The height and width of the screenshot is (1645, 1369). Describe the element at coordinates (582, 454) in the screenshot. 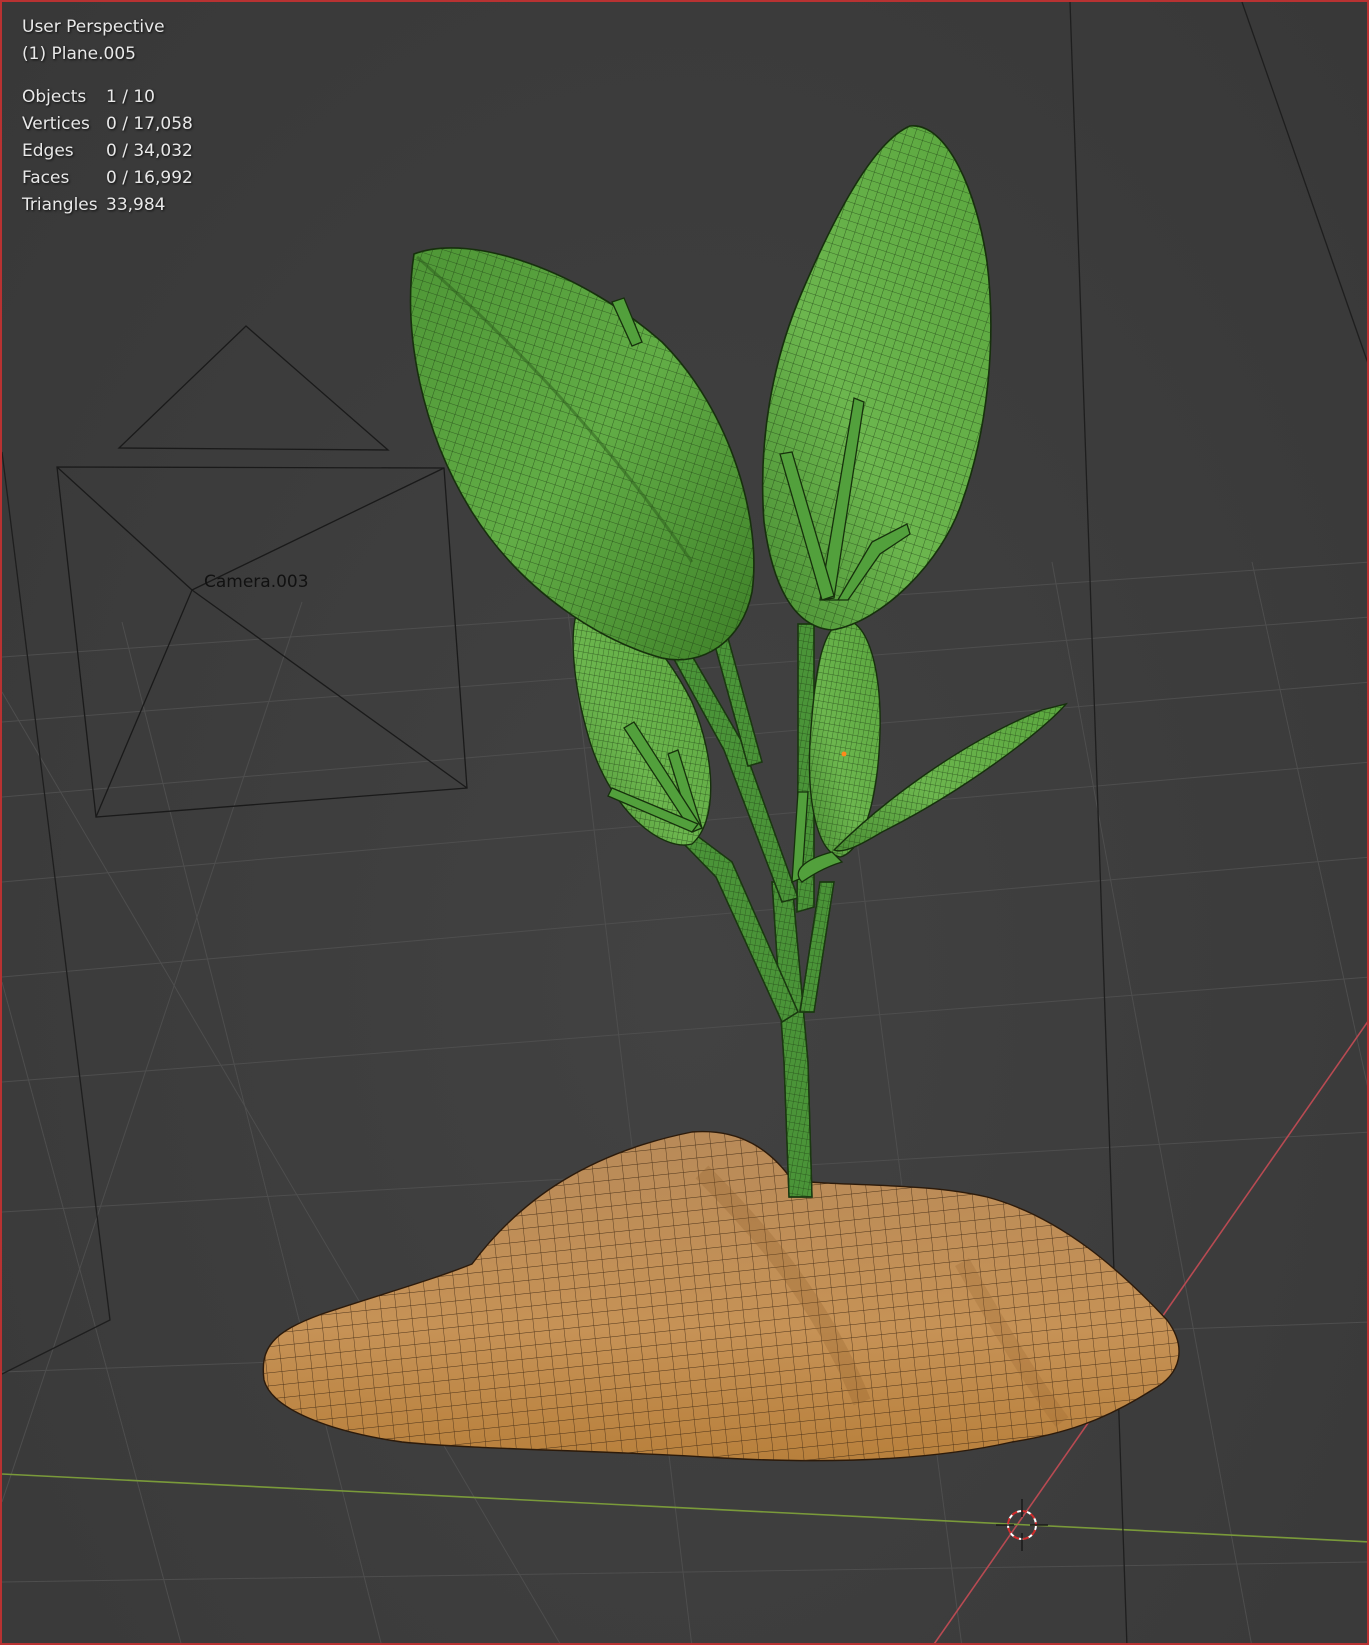

I see `leaf-large-left` at that location.